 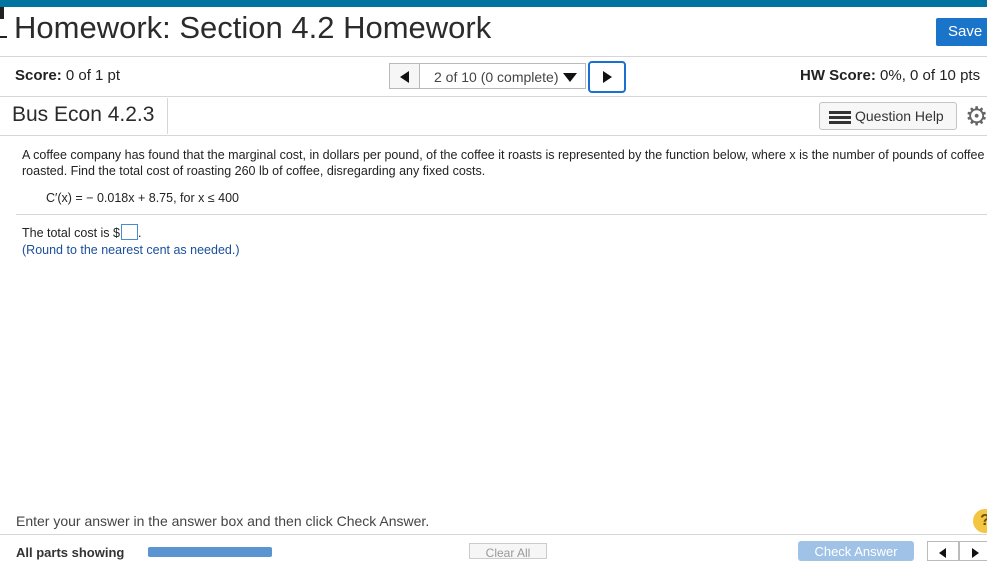 I want to click on hw-score-value: 0%, 0 of 10 pts, so click(x=930, y=75).